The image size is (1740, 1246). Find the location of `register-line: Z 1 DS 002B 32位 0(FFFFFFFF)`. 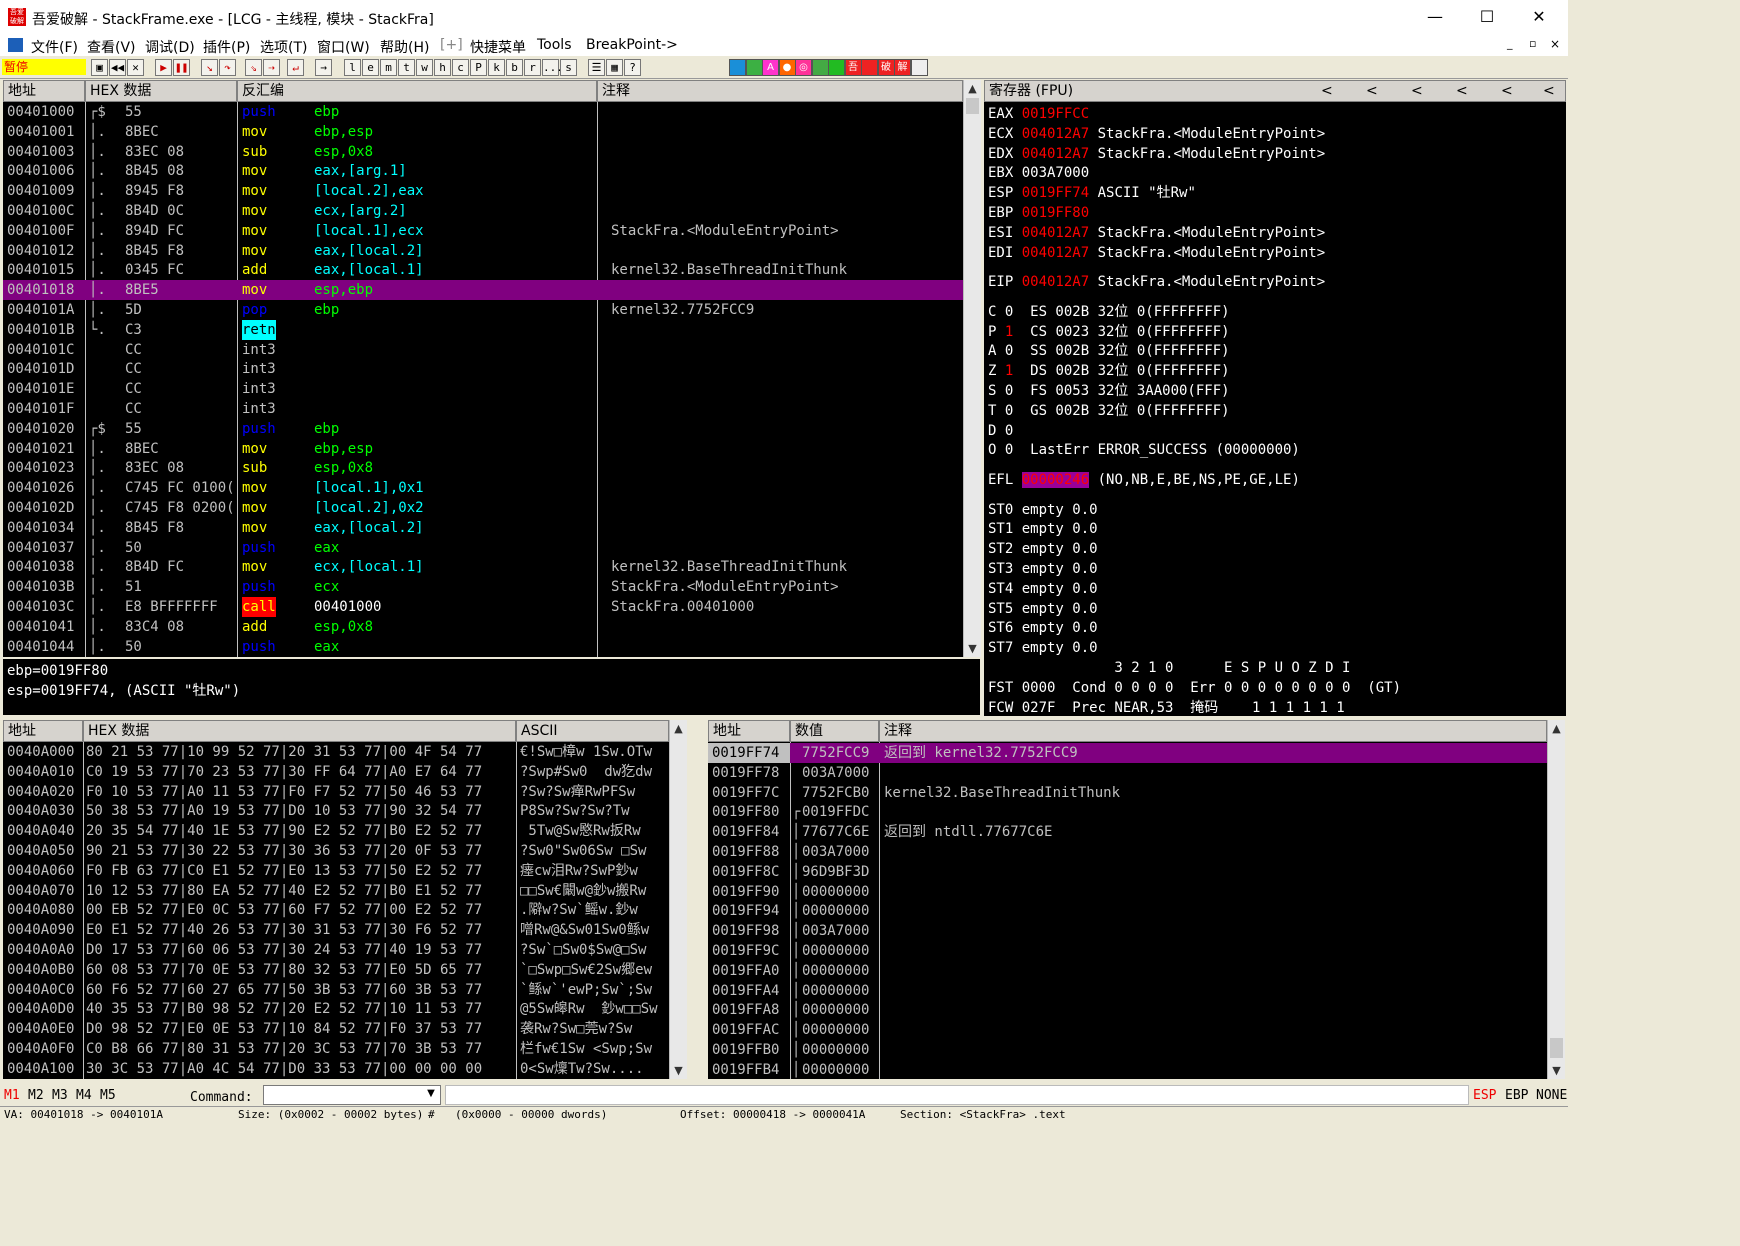

register-line: Z 1 DS 002B 32位 0(FFFFFFFF) is located at coordinates (1109, 371).